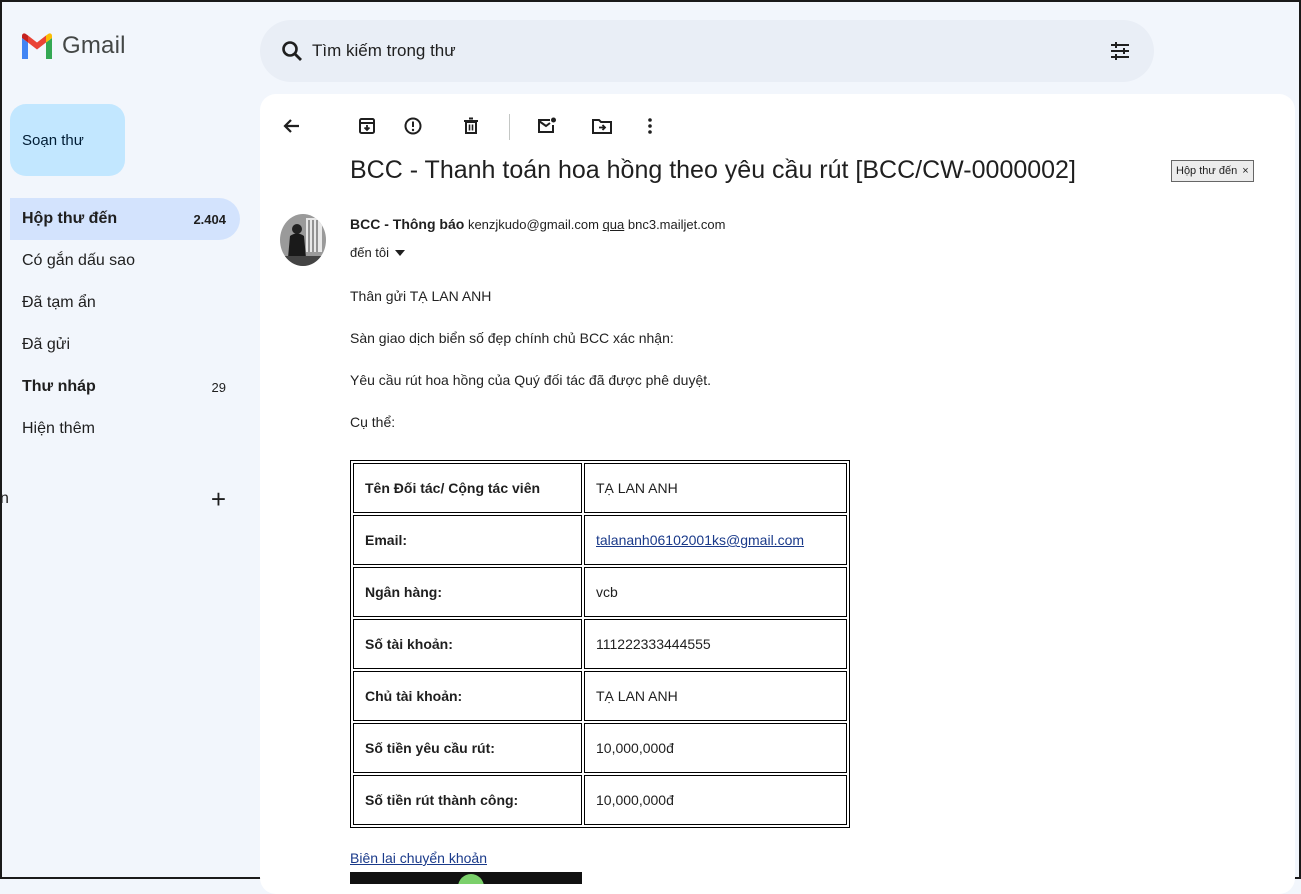 The height and width of the screenshot is (894, 1301). I want to click on receipt-link: Biên lai chuyển khoản, so click(418, 858).